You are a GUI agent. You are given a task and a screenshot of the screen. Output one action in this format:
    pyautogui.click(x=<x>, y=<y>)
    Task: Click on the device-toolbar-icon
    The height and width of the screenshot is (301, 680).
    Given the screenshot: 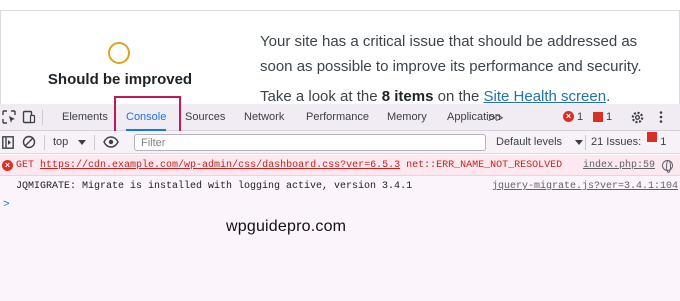 What is the action you would take?
    pyautogui.click(x=29, y=117)
    